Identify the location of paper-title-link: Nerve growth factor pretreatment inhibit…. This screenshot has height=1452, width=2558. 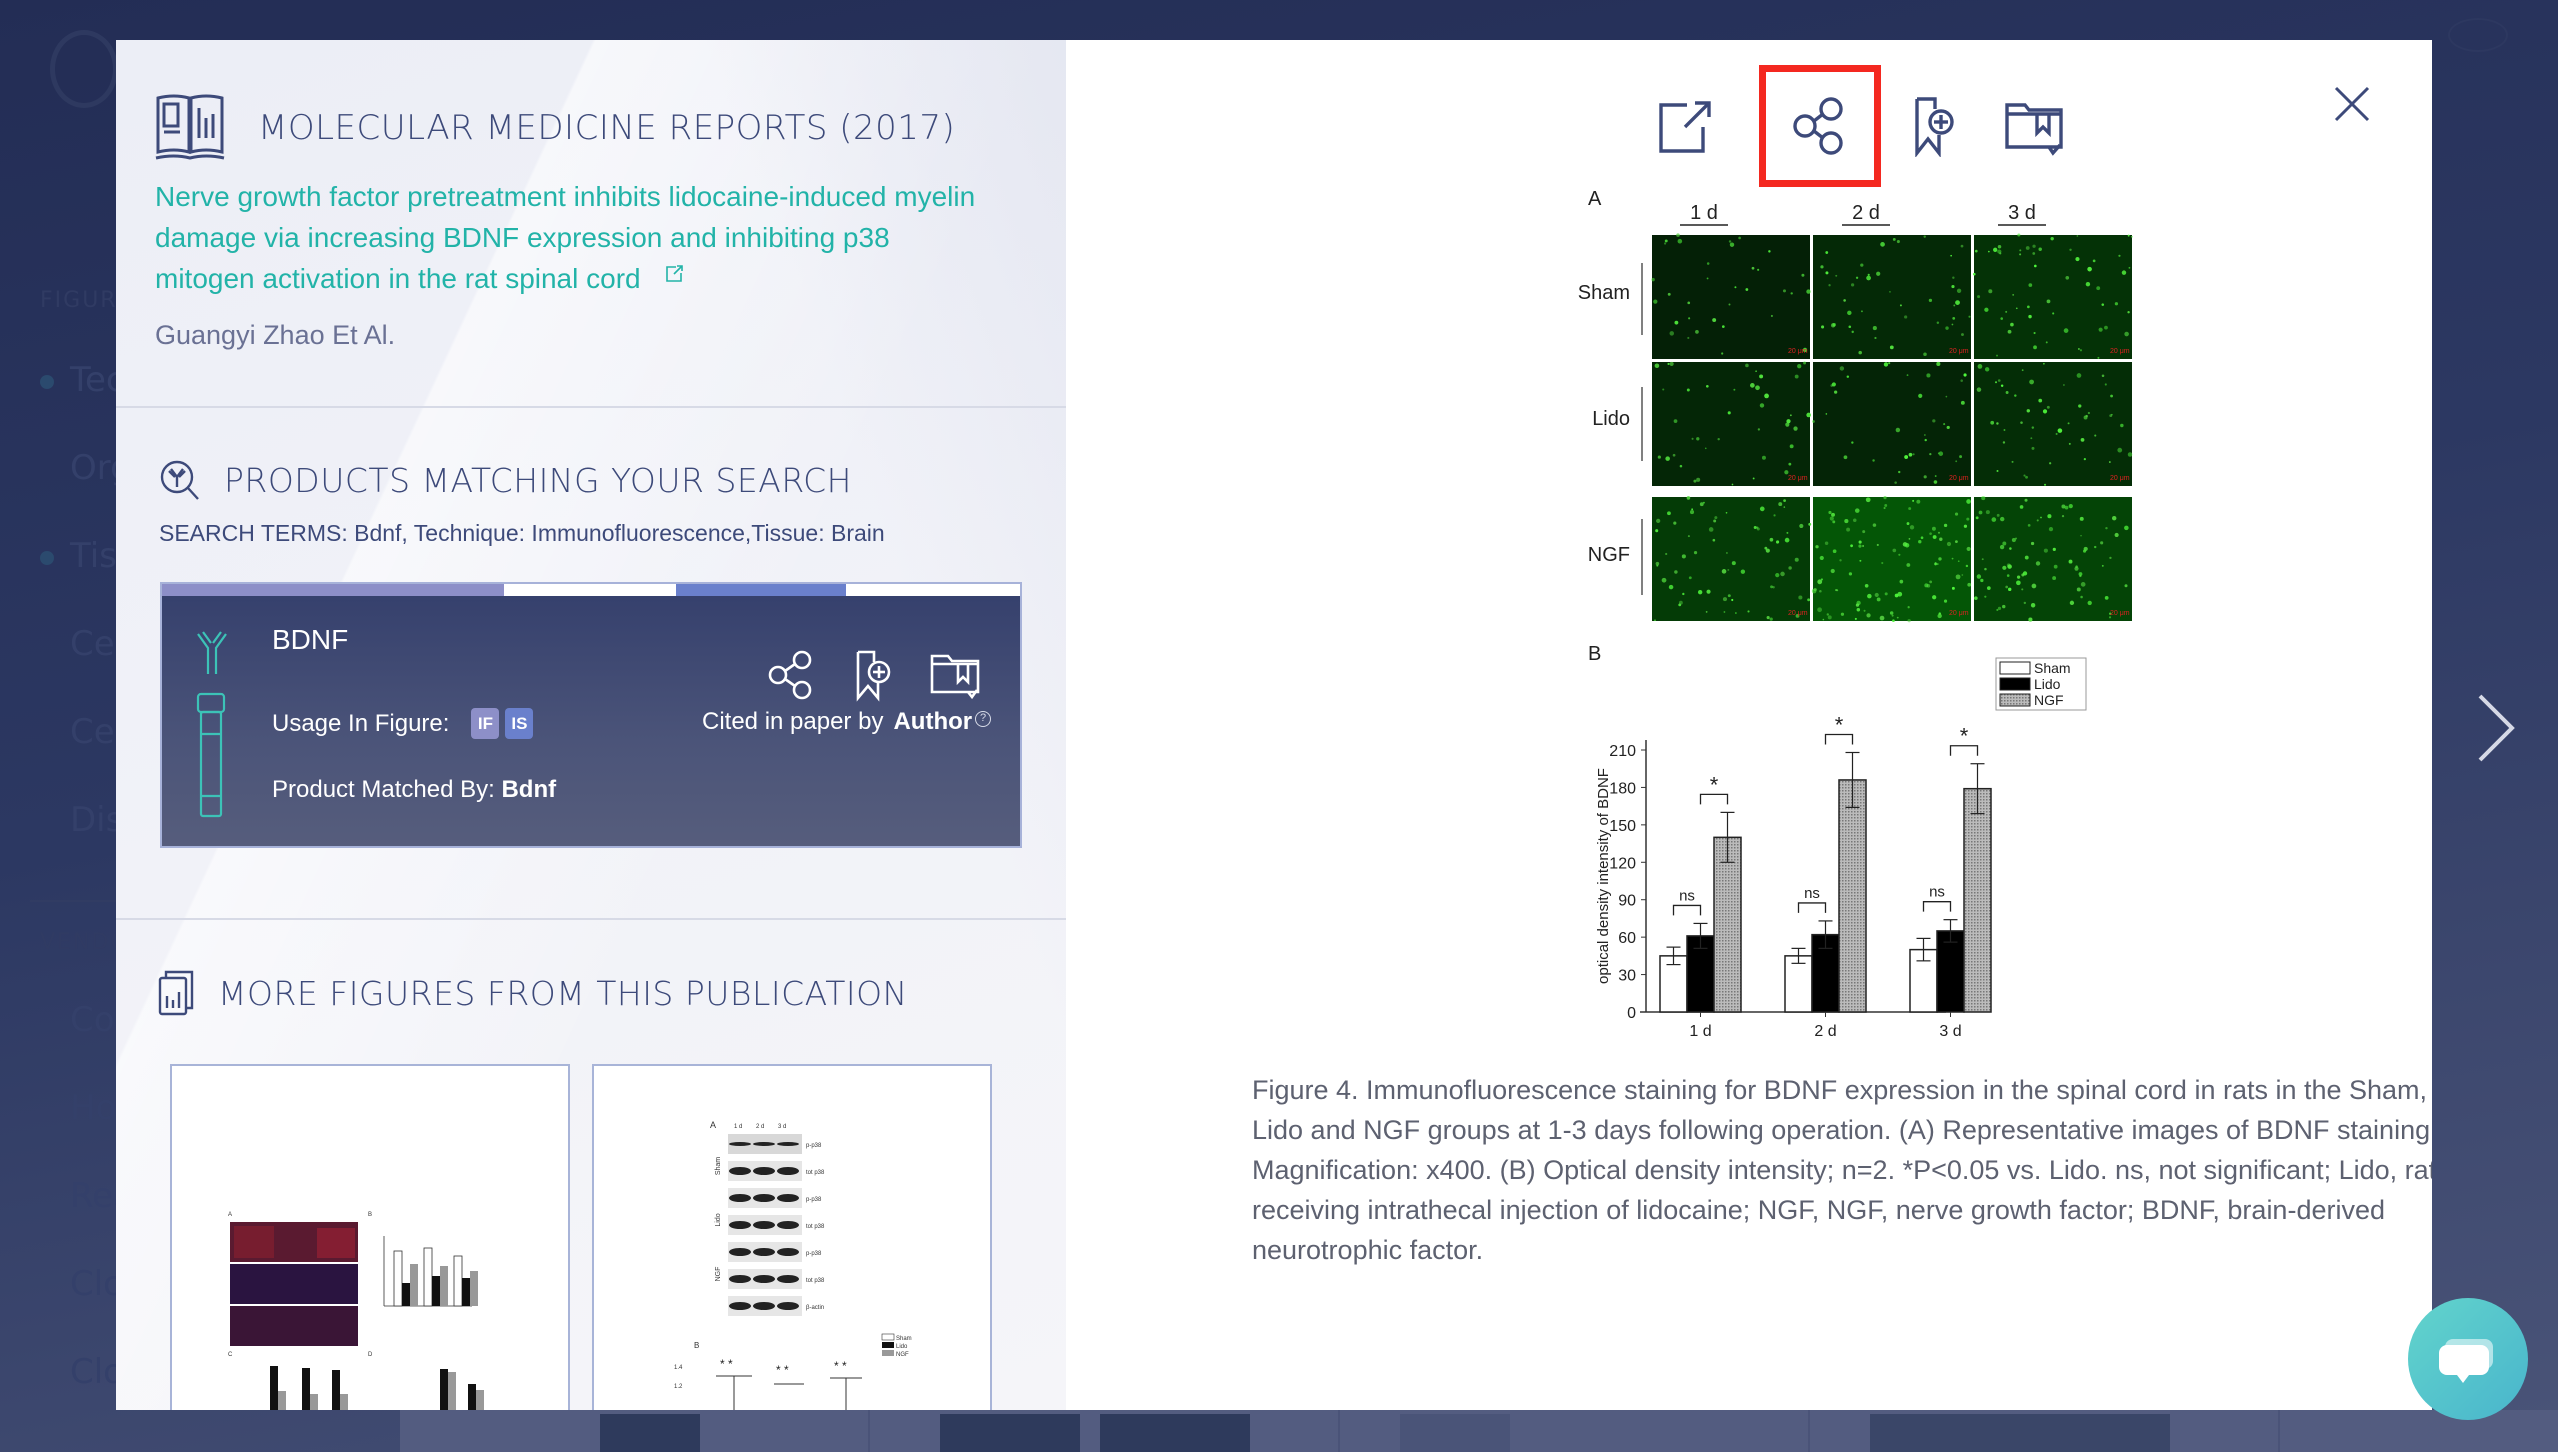
(575, 237).